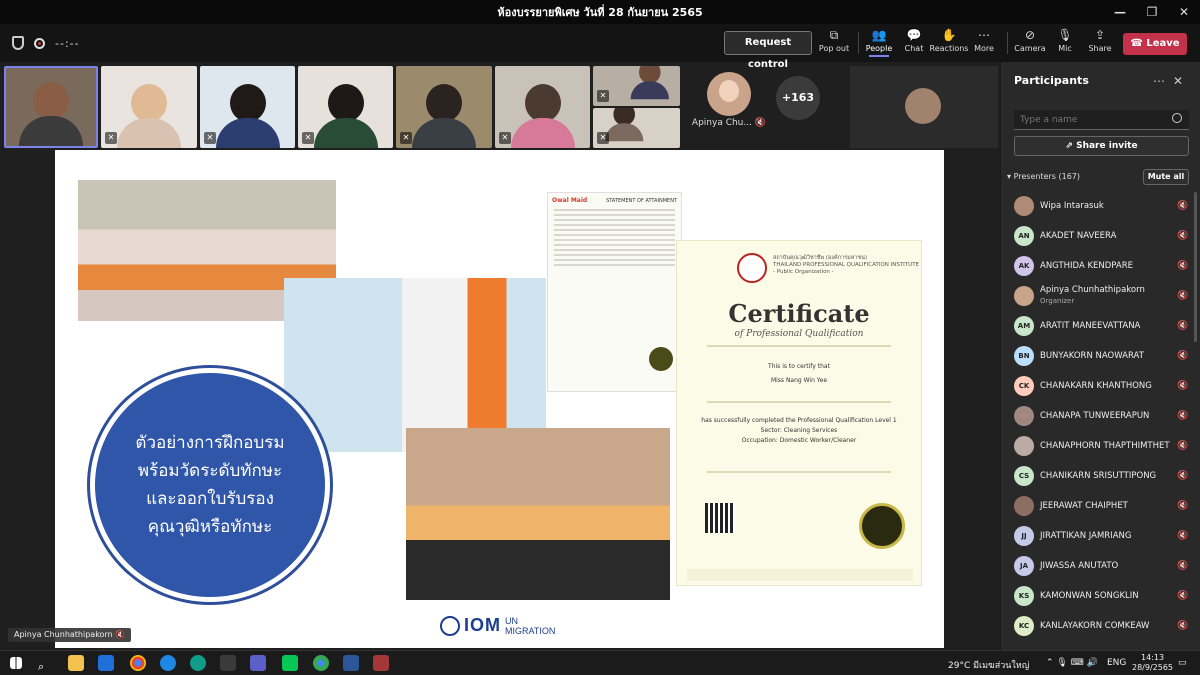 Image resolution: width=1200 pixels, height=675 pixels. Describe the element at coordinates (1099, 447) in the screenshot. I see `participant-row: CHANAPHORN THAPTHIMTHET 🔇` at that location.